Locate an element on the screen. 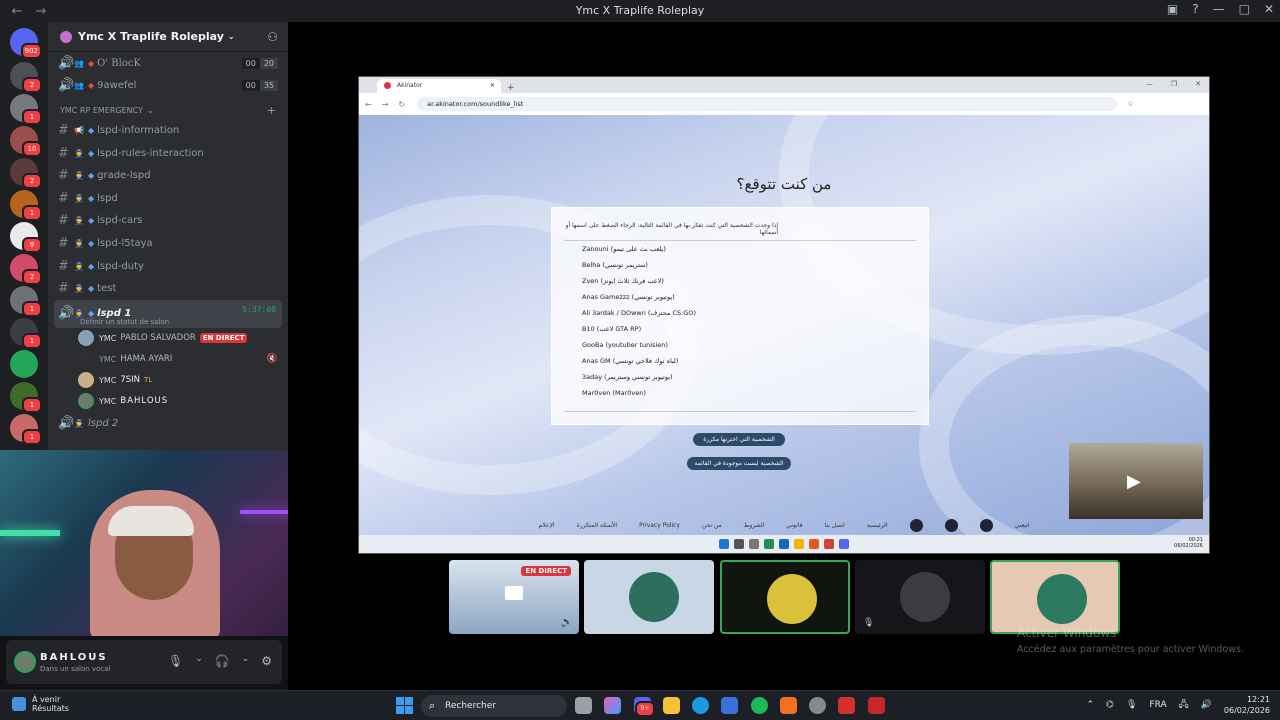  add-channel-icon: + is located at coordinates (271, 110).